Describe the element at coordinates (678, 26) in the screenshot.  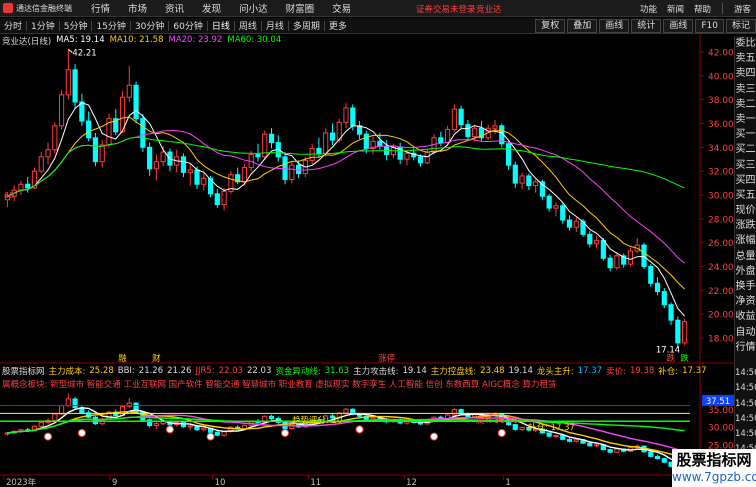
I see `draw-line-button: 画线` at that location.